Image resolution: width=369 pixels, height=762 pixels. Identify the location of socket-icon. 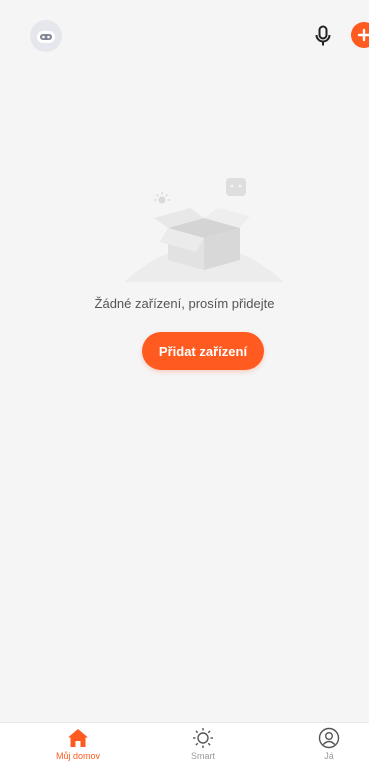
(236, 187).